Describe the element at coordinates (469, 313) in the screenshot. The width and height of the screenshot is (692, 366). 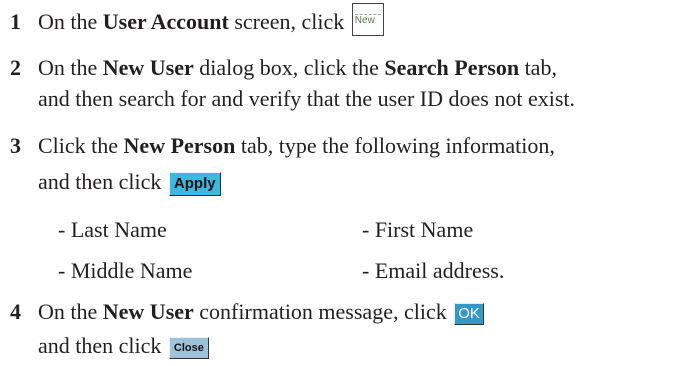
I see `ok-button-icon: OK` at that location.